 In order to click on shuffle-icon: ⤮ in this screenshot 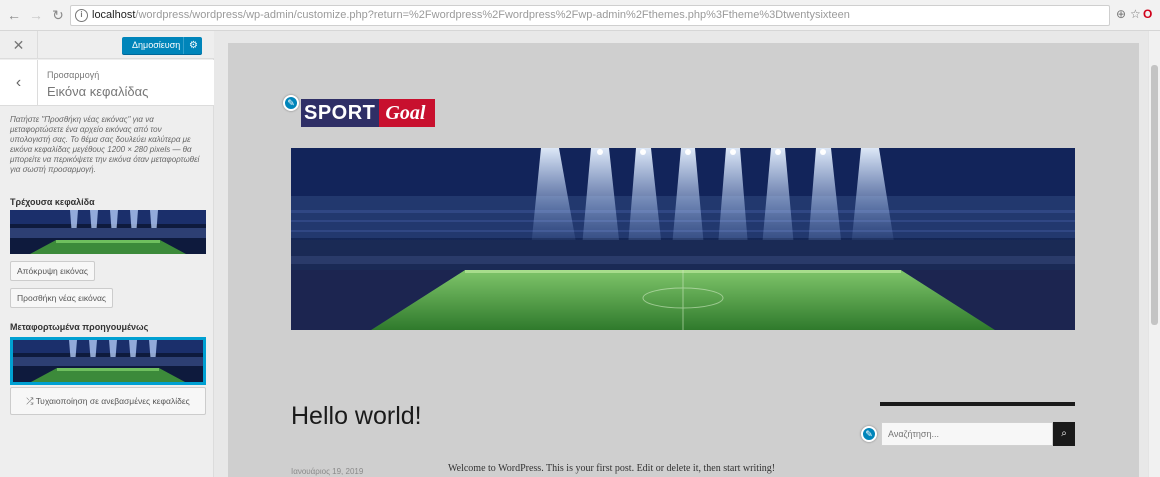, I will do `click(30, 401)`.